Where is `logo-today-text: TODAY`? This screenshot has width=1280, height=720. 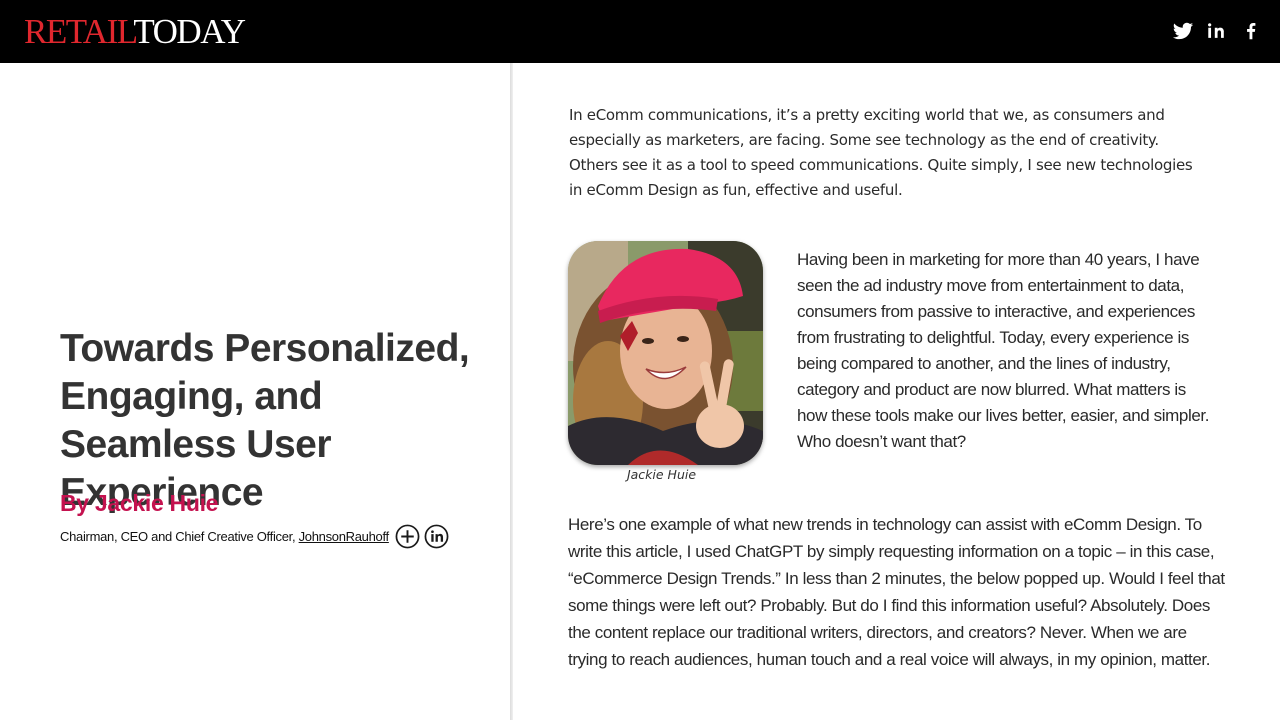 logo-today-text: TODAY is located at coordinates (189, 31).